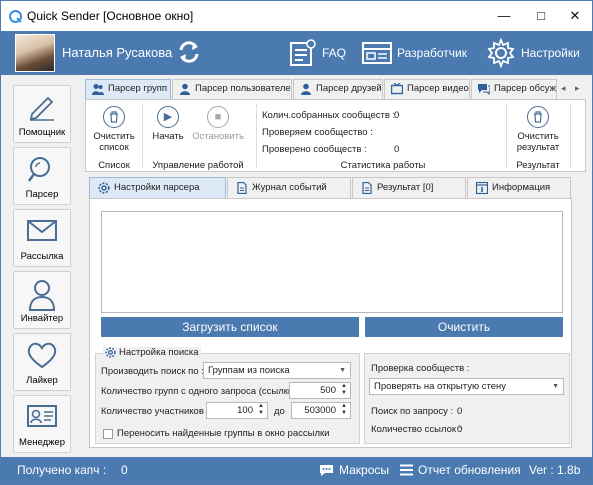 The height and width of the screenshot is (485, 593). I want to click on tabs-scroll-right-icon: ▸, so click(577, 88).